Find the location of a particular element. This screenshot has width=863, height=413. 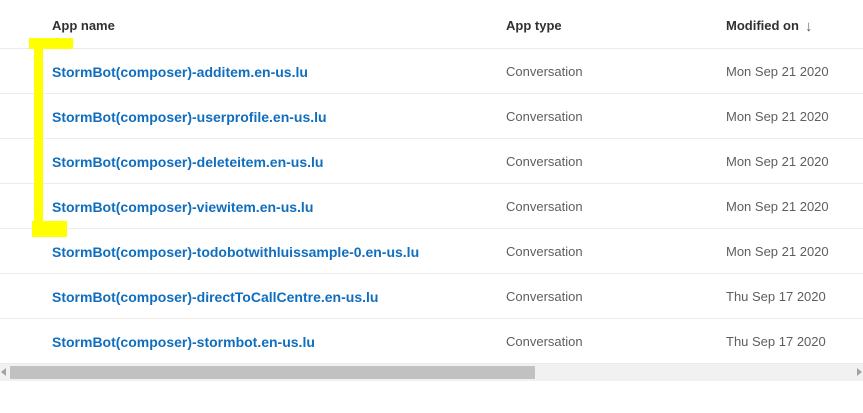

scrollbar-thumb is located at coordinates (272, 372).